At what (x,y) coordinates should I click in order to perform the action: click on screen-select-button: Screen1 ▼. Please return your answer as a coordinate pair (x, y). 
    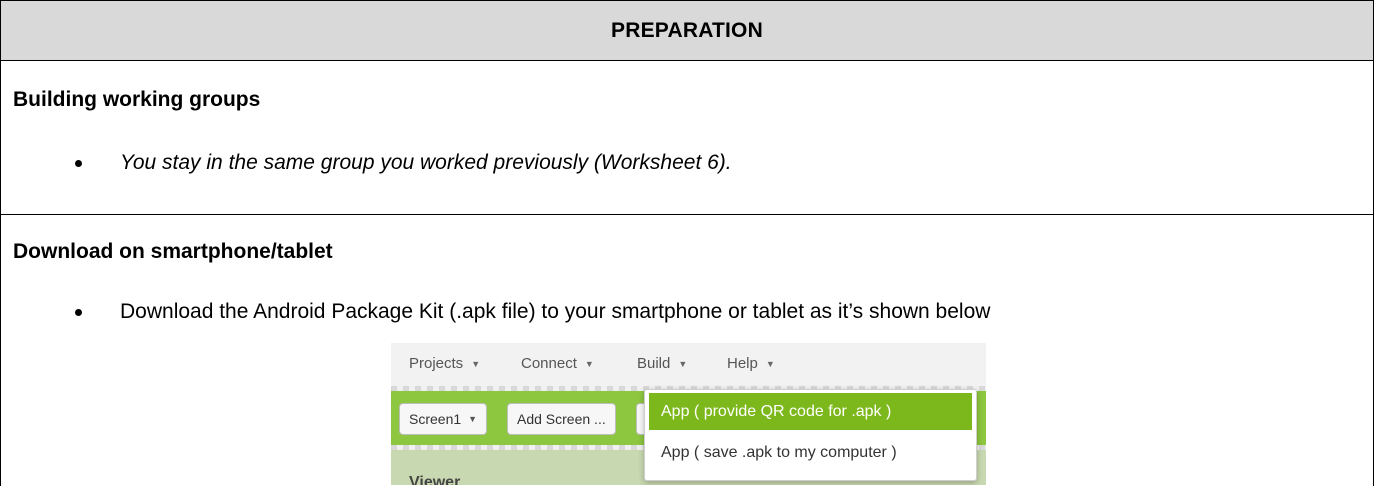
    Looking at the image, I should click on (443, 419).